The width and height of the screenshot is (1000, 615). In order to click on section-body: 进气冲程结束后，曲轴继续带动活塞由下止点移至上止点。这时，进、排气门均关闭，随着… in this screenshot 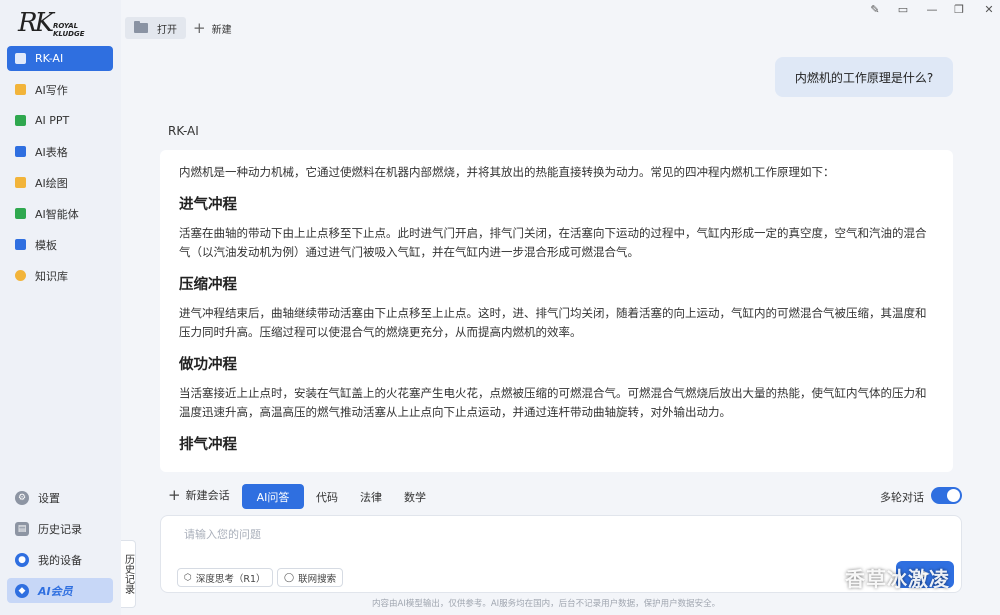, I will do `click(553, 322)`.